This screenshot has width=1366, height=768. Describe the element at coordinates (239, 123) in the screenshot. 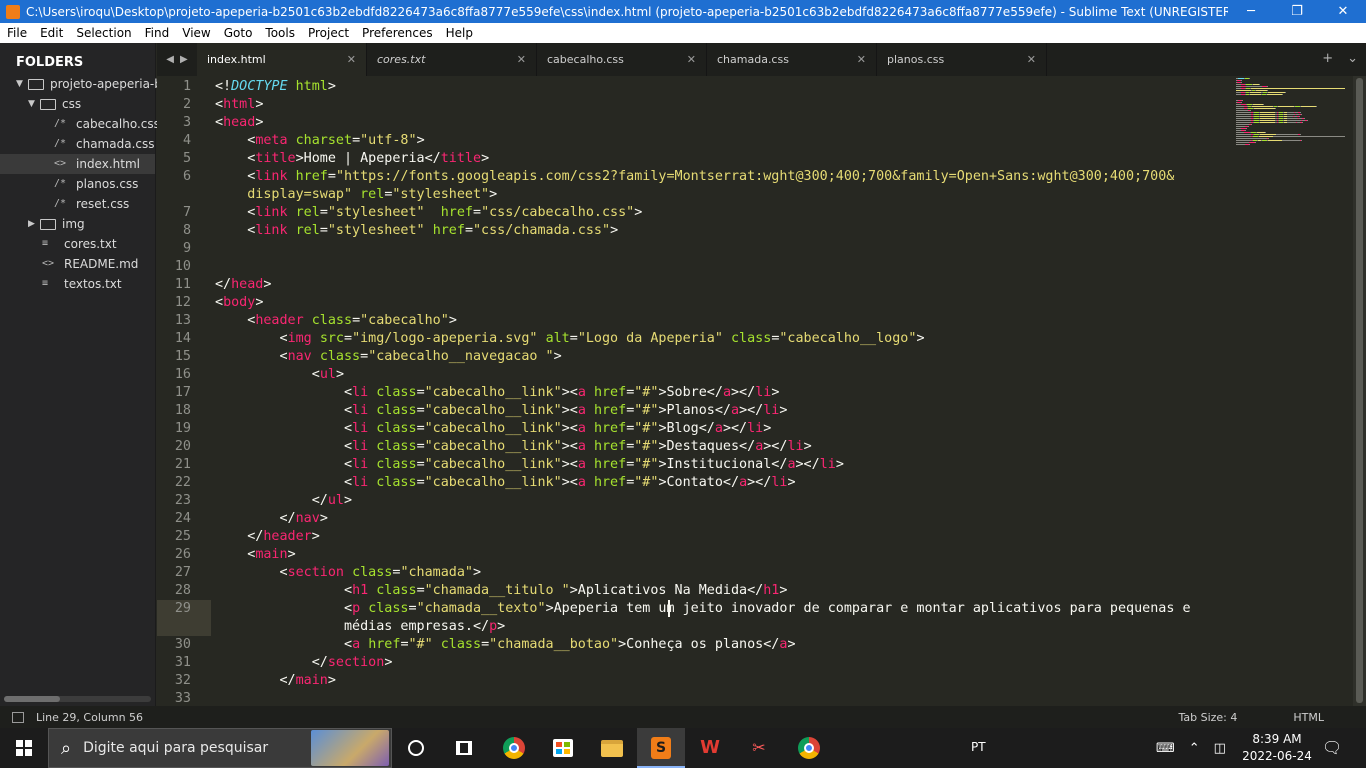

I see `code-line: <head>` at that location.